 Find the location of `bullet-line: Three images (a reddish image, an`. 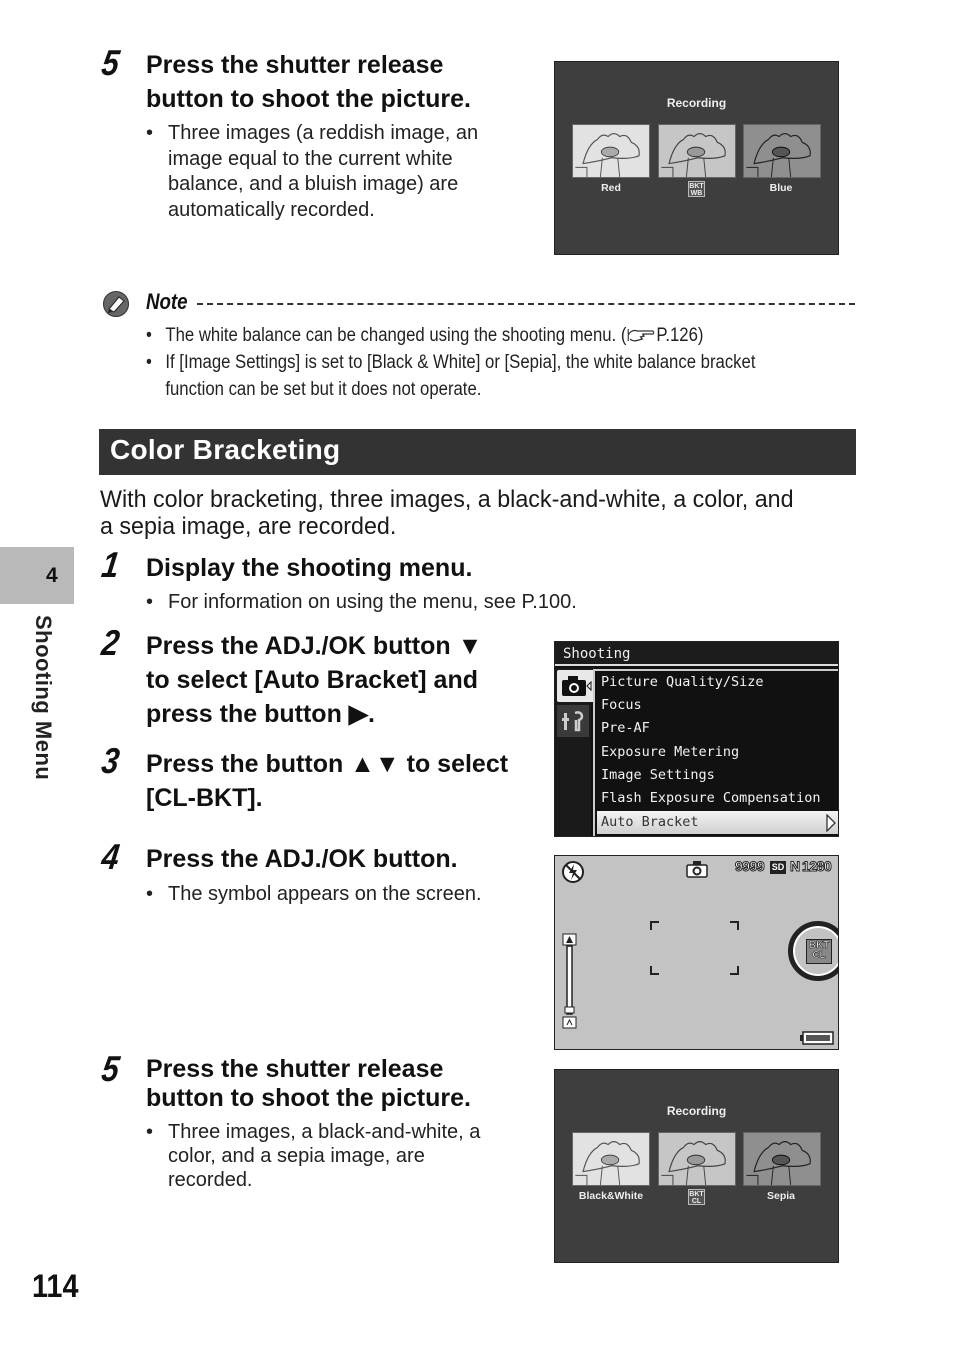

bullet-line: Three images (a reddish image, an is located at coordinates (323, 133).